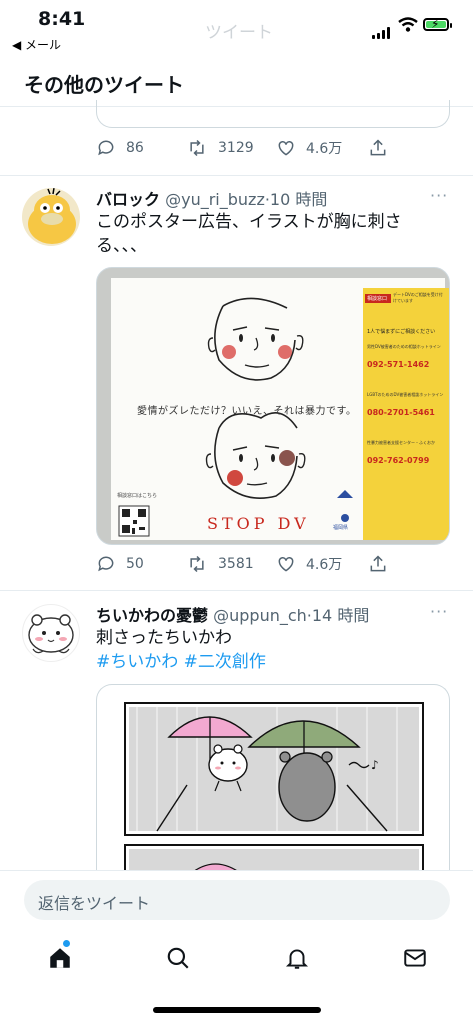 This screenshot has height=1024, width=473. I want to click on handle: @yu_ri_buzz, so click(215, 199).